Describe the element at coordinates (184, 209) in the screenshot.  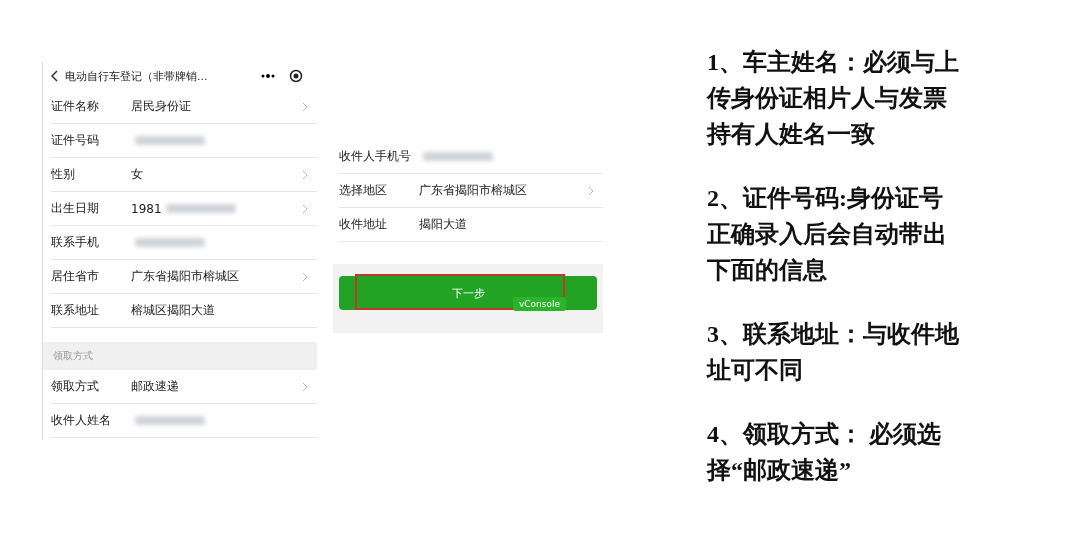
I see `form-row: 出生日期 1981` at that location.